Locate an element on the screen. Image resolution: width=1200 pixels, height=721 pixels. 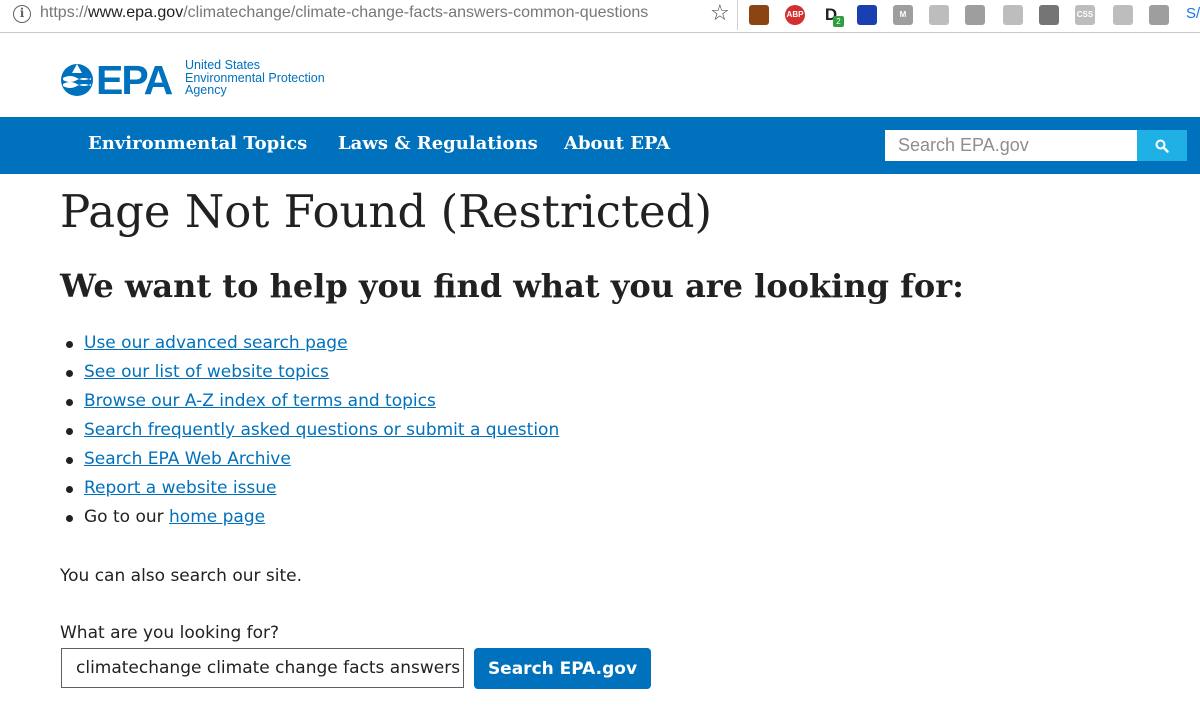
css-extension-icon: CSS is located at coordinates (1085, 15).